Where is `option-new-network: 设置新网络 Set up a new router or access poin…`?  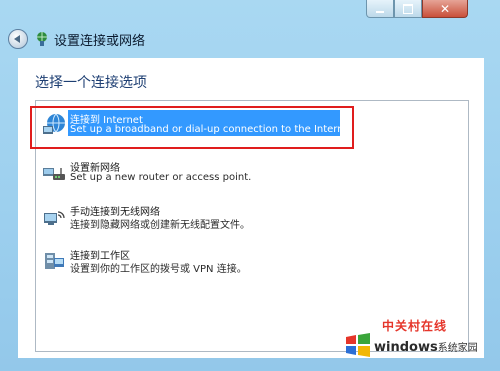 option-new-network: 设置新网络 Set up a new router or access poin… is located at coordinates (252, 175).